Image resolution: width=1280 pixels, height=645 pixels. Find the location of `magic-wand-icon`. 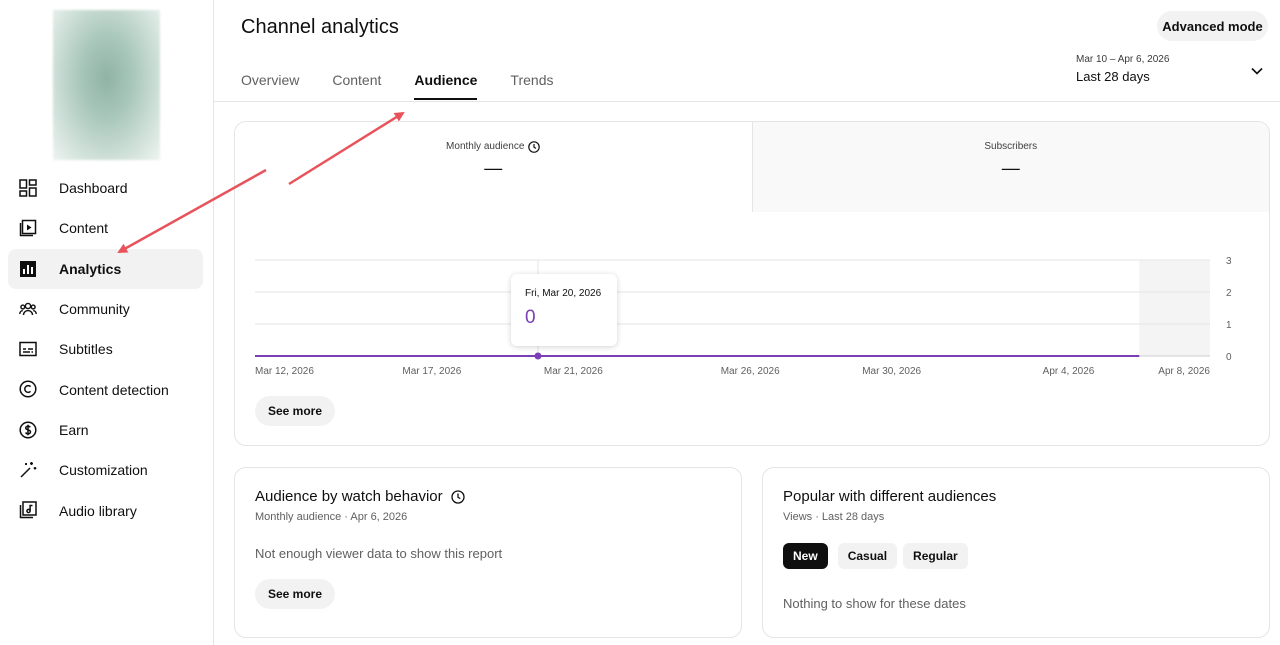

magic-wand-icon is located at coordinates (28, 470).